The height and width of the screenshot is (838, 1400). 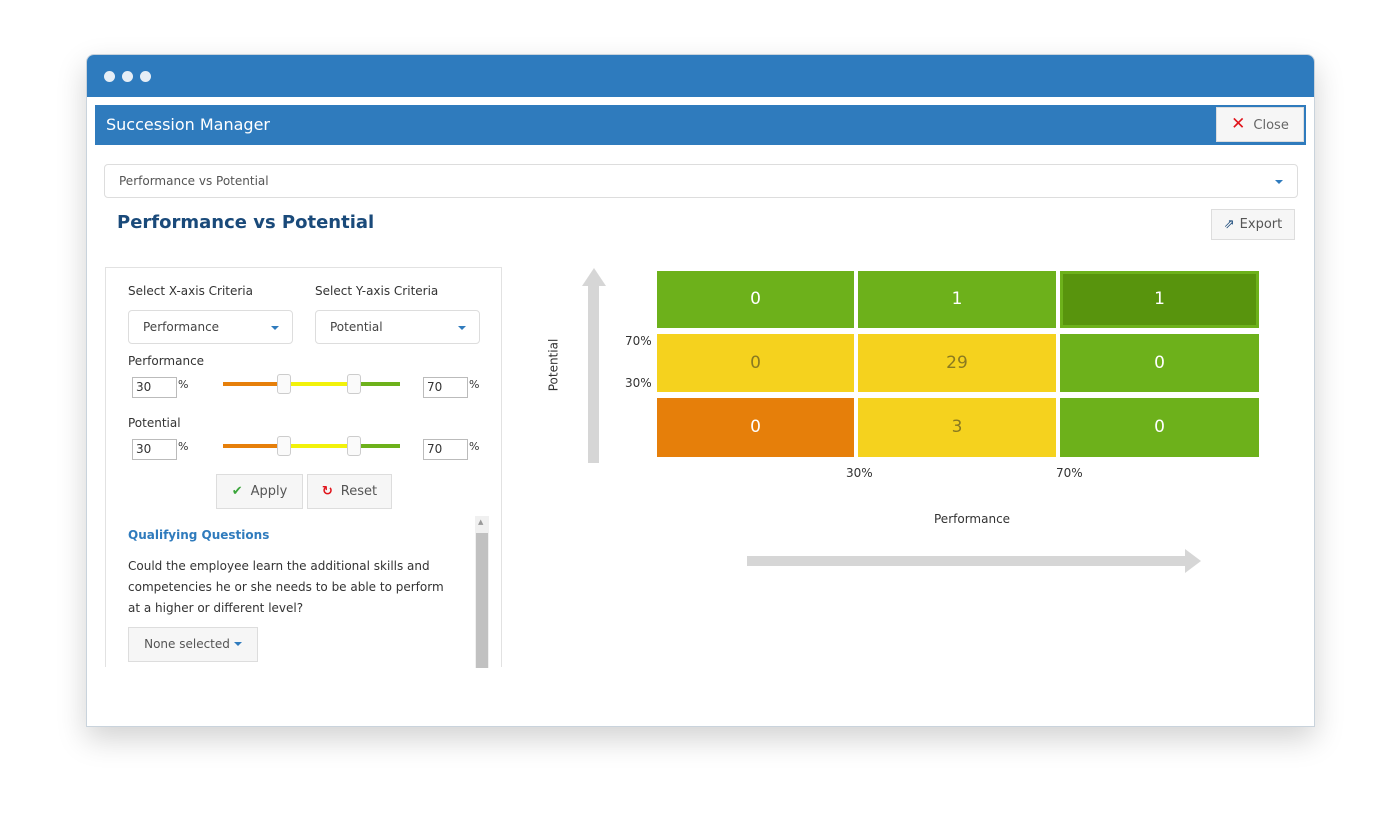 I want to click on performance-range-slider, so click(x=311, y=384).